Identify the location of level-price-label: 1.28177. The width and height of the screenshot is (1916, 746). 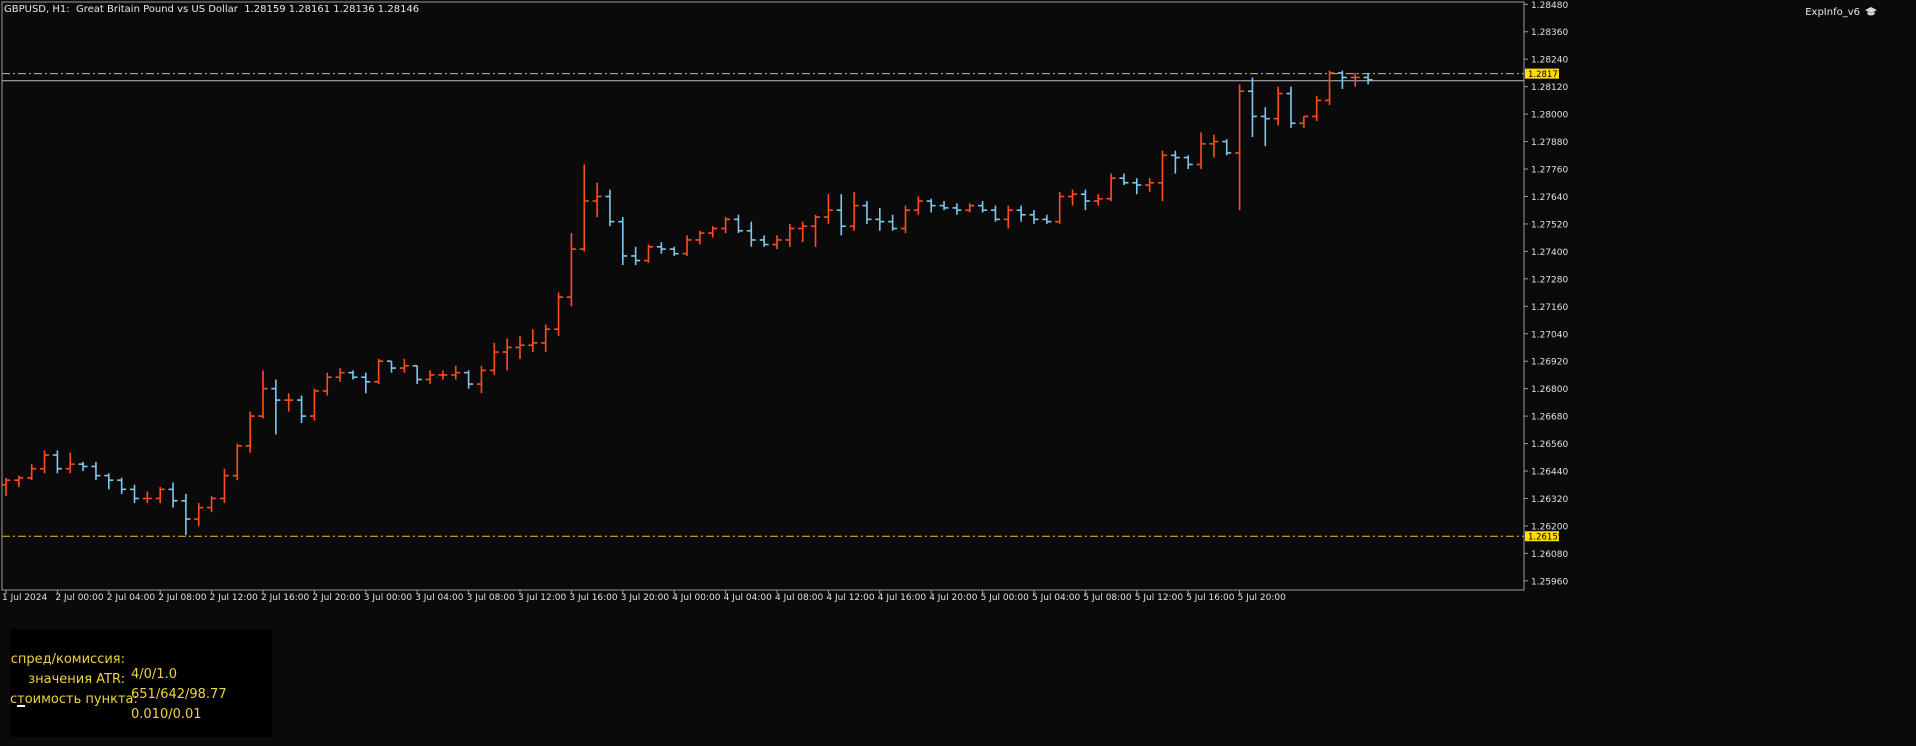
(1545, 75).